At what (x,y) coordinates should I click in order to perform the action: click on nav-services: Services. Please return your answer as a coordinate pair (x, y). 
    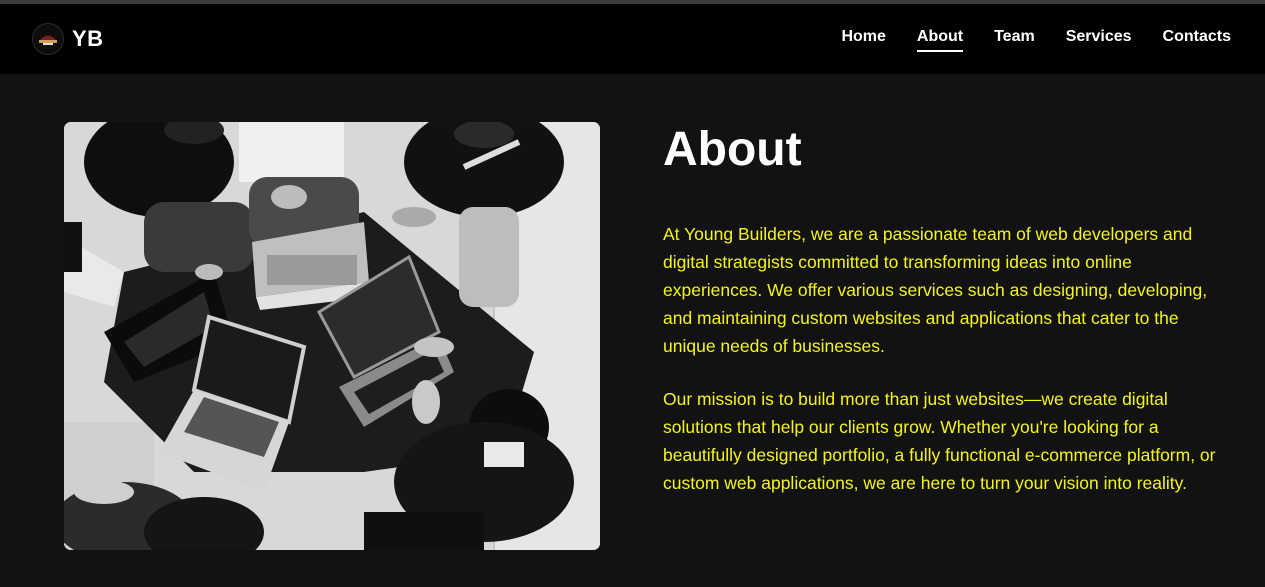
    Looking at the image, I should click on (1099, 39).